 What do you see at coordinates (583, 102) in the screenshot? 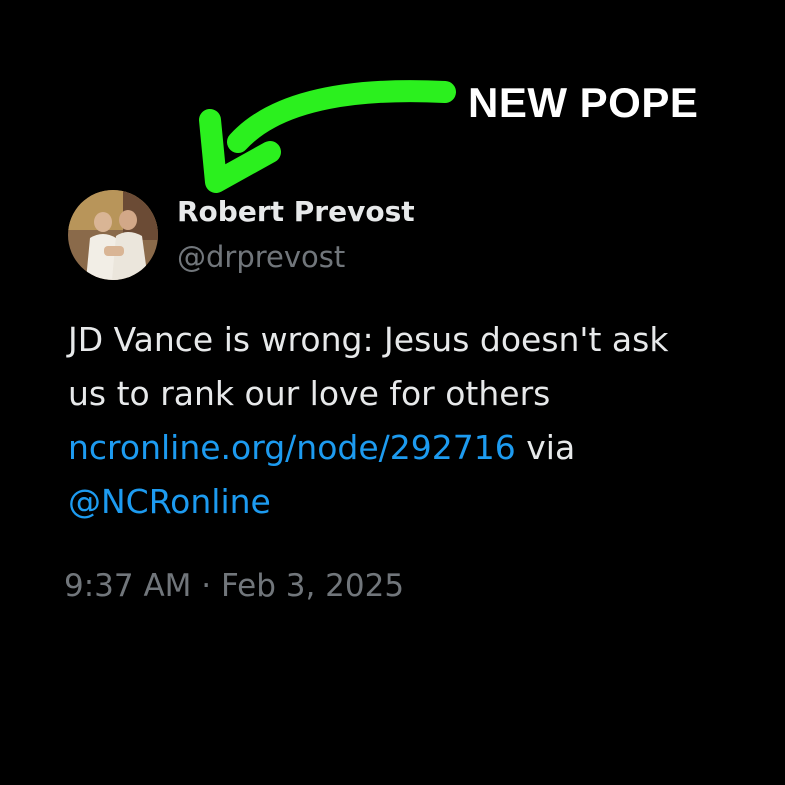
I see `annotation-label: NEW POPE` at bounding box center [583, 102].